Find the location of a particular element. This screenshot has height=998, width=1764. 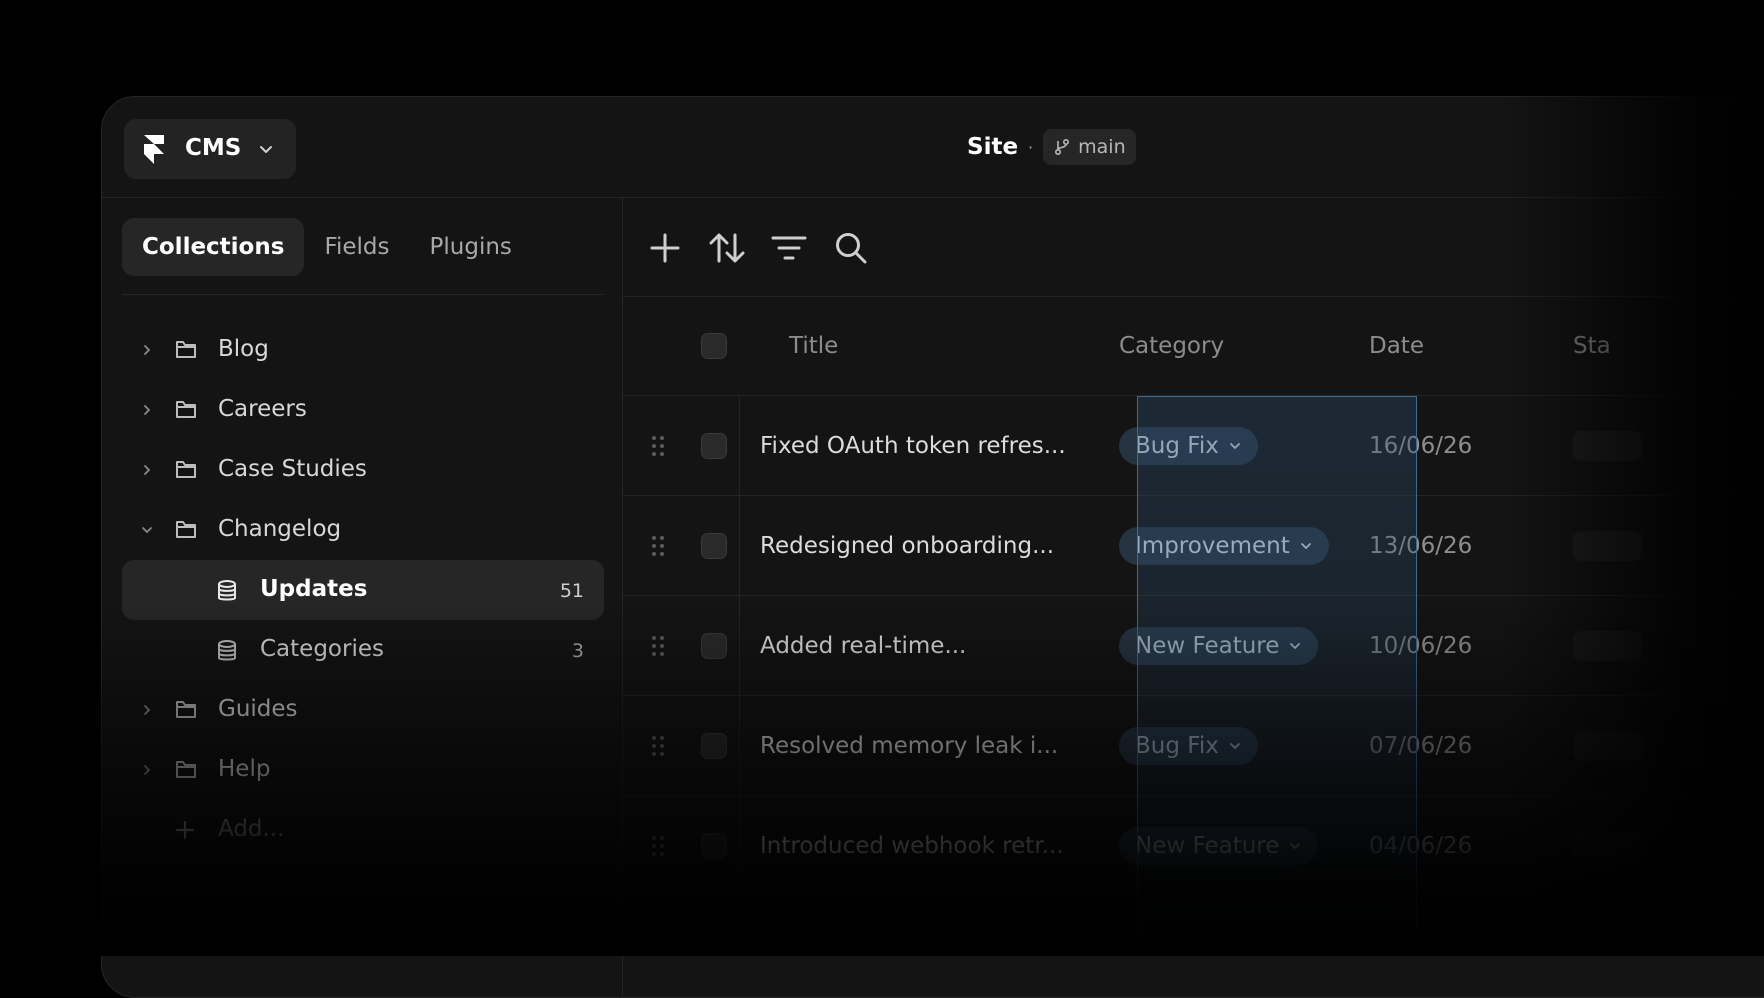

row-category: Improvement is located at coordinates (1224, 545).